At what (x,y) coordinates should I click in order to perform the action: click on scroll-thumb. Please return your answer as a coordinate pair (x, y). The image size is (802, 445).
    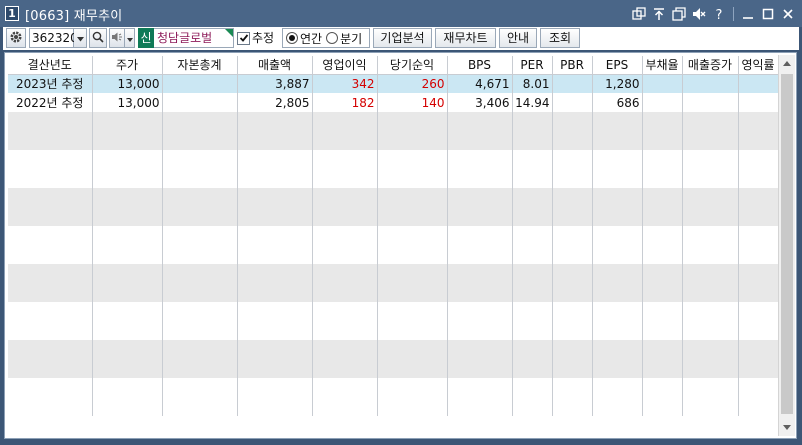
    Looking at the image, I should click on (787, 244).